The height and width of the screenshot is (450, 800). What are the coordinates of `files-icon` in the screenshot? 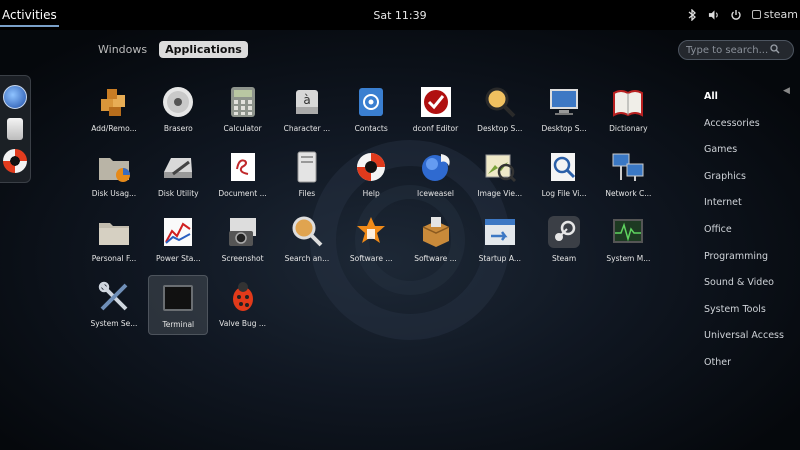 It's located at (15, 128).